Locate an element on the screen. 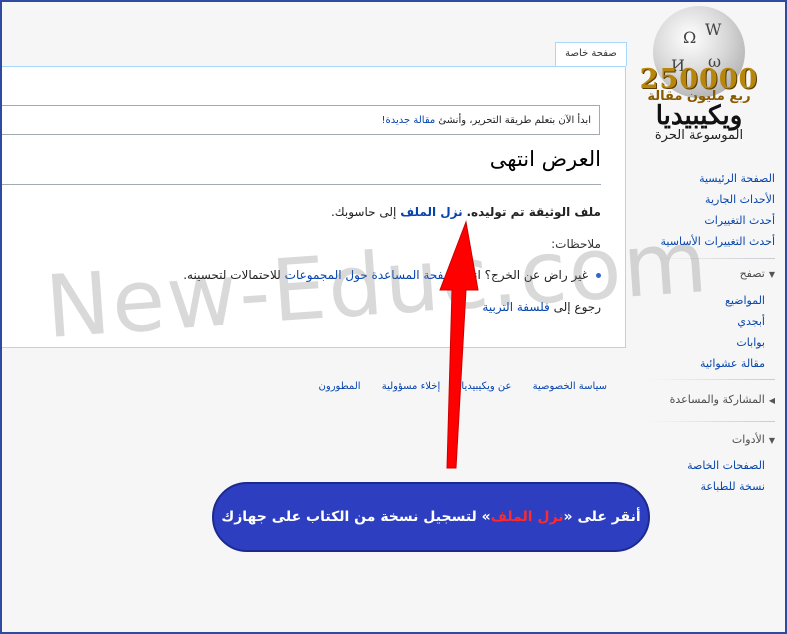  callout-highlight: نزل الملف is located at coordinates (527, 517).